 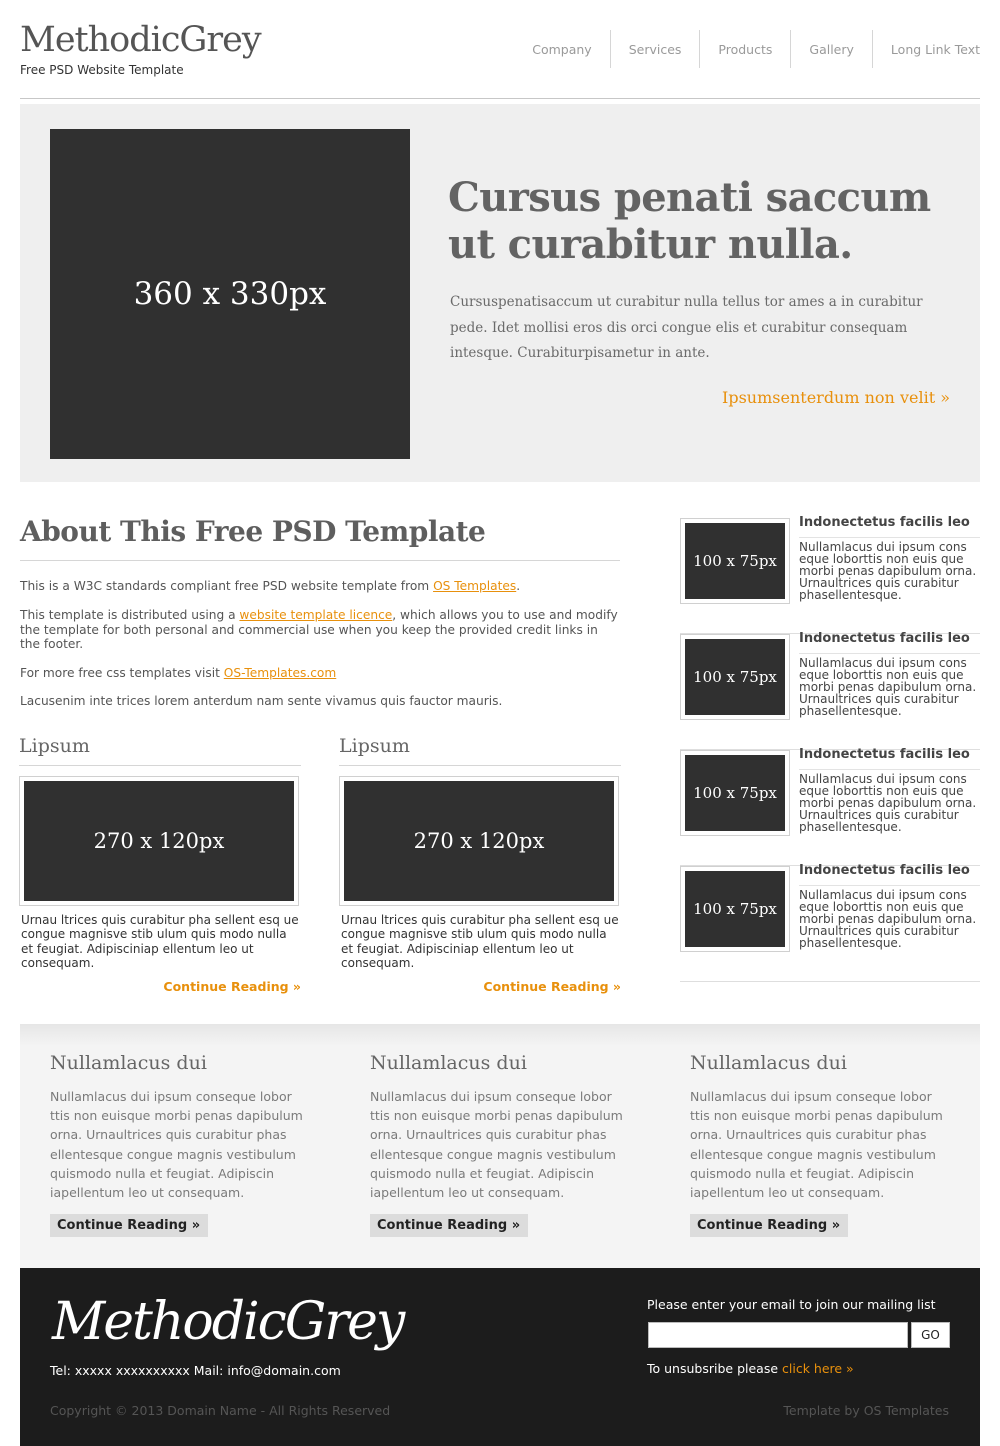 I want to click on nav-products: Products, so click(x=744, y=49).